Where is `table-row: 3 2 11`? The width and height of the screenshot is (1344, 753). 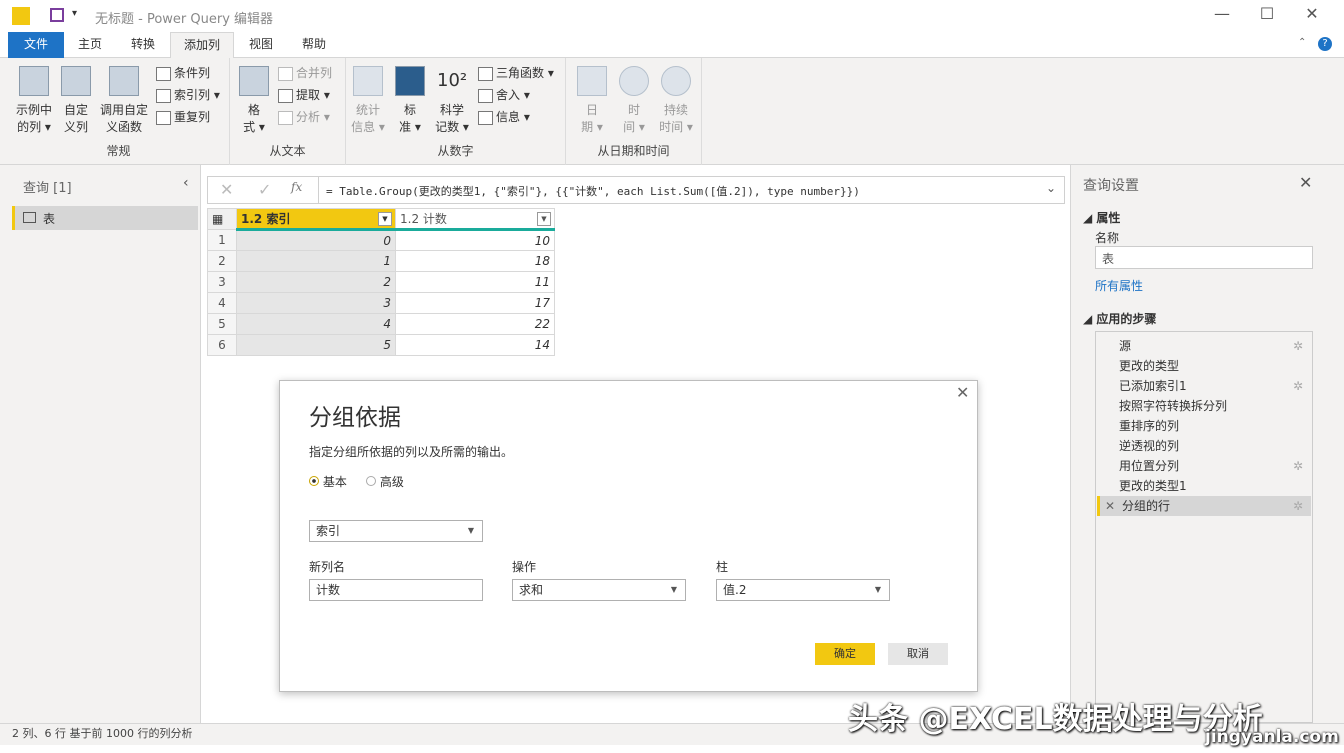 table-row: 3 2 11 is located at coordinates (381, 282).